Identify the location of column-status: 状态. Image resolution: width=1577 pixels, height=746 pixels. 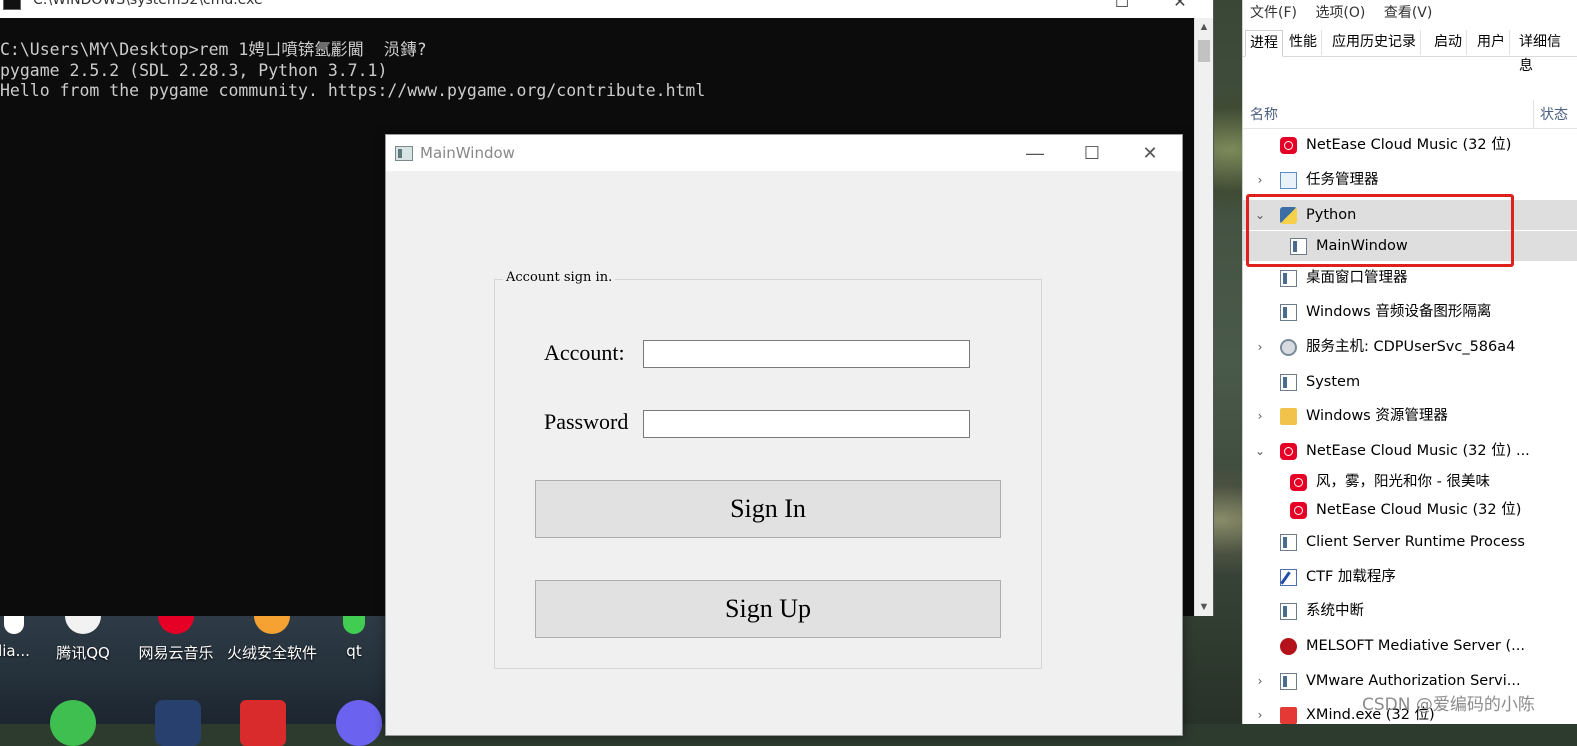
(1554, 114).